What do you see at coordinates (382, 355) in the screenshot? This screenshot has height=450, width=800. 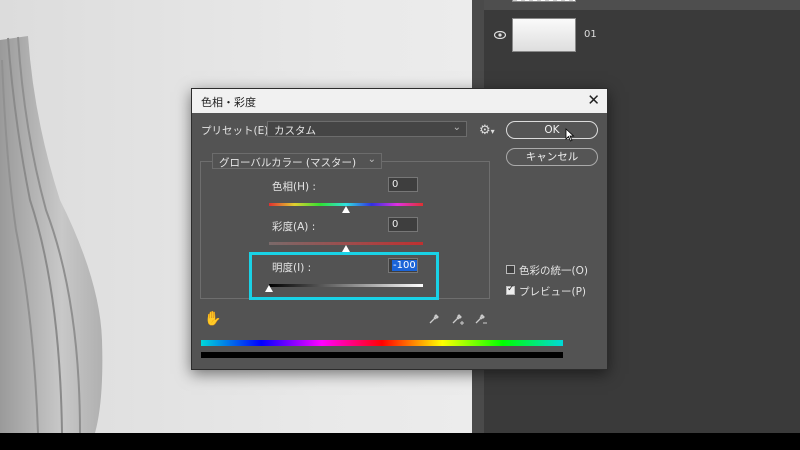 I see `output-color-ribbon` at bounding box center [382, 355].